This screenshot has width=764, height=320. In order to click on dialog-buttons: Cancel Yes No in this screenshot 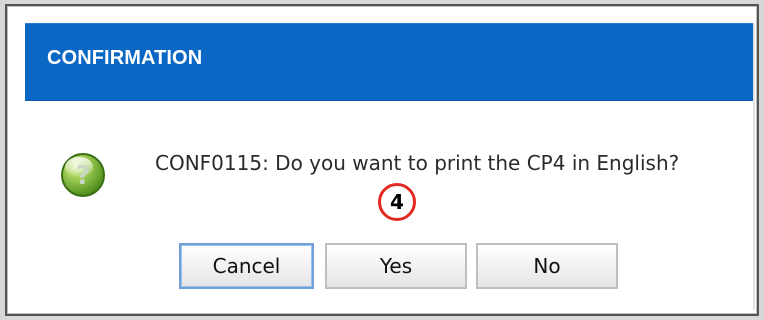, I will do `click(404, 266)`.